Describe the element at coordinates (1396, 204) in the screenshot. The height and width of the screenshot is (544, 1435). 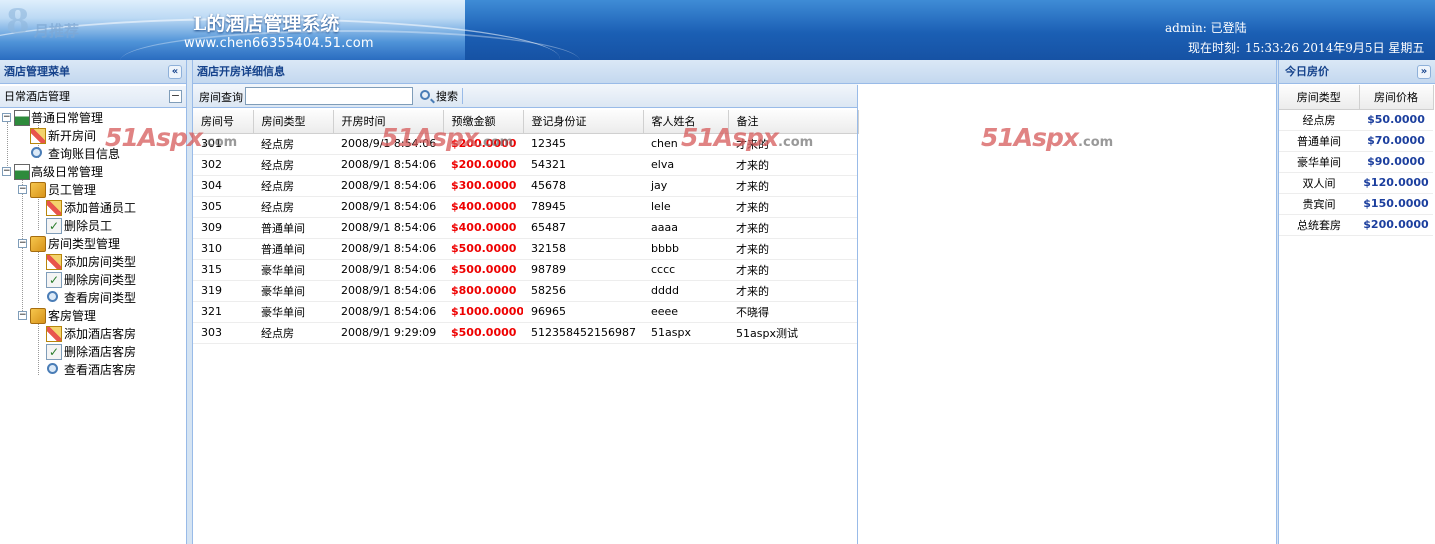
I see `price-cell: $150.0000` at that location.